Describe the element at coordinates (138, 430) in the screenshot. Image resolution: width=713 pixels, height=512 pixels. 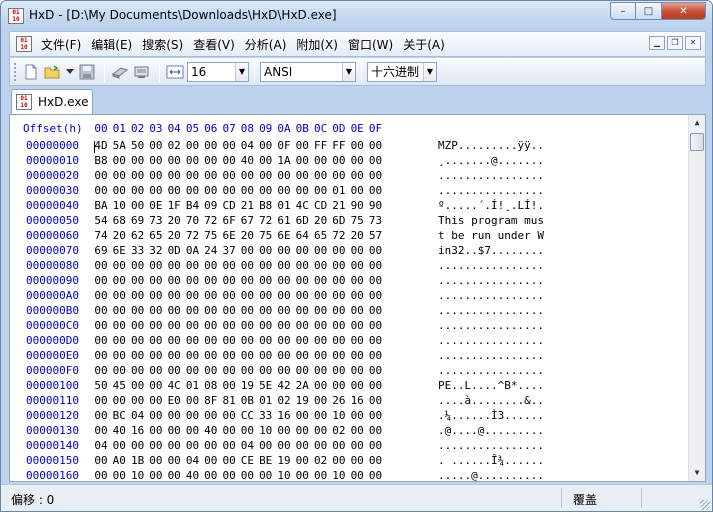
I see `hex-byte: 16` at that location.